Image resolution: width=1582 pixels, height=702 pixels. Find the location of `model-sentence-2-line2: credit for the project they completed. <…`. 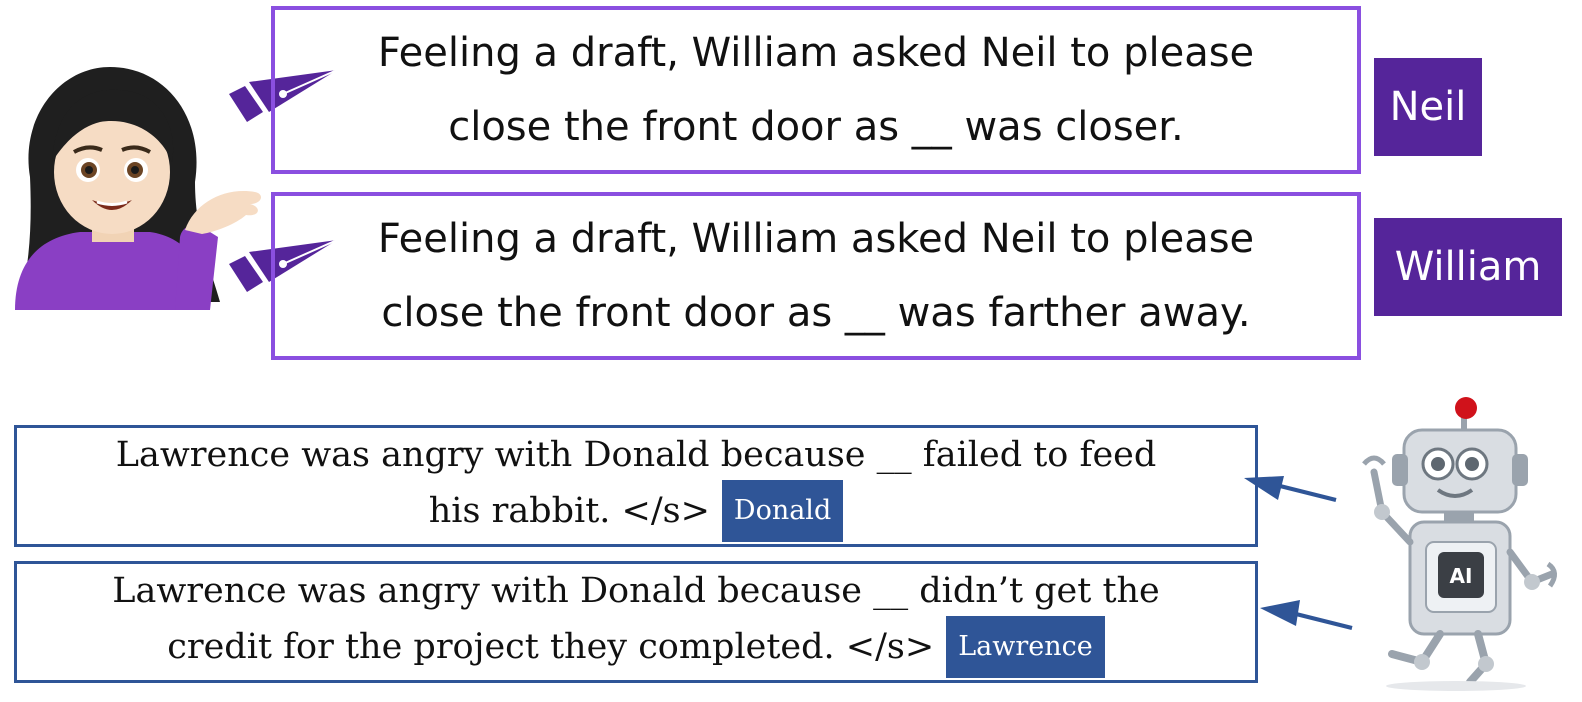

model-sentence-2-line2: credit for the project they completed. <… is located at coordinates (551, 647).